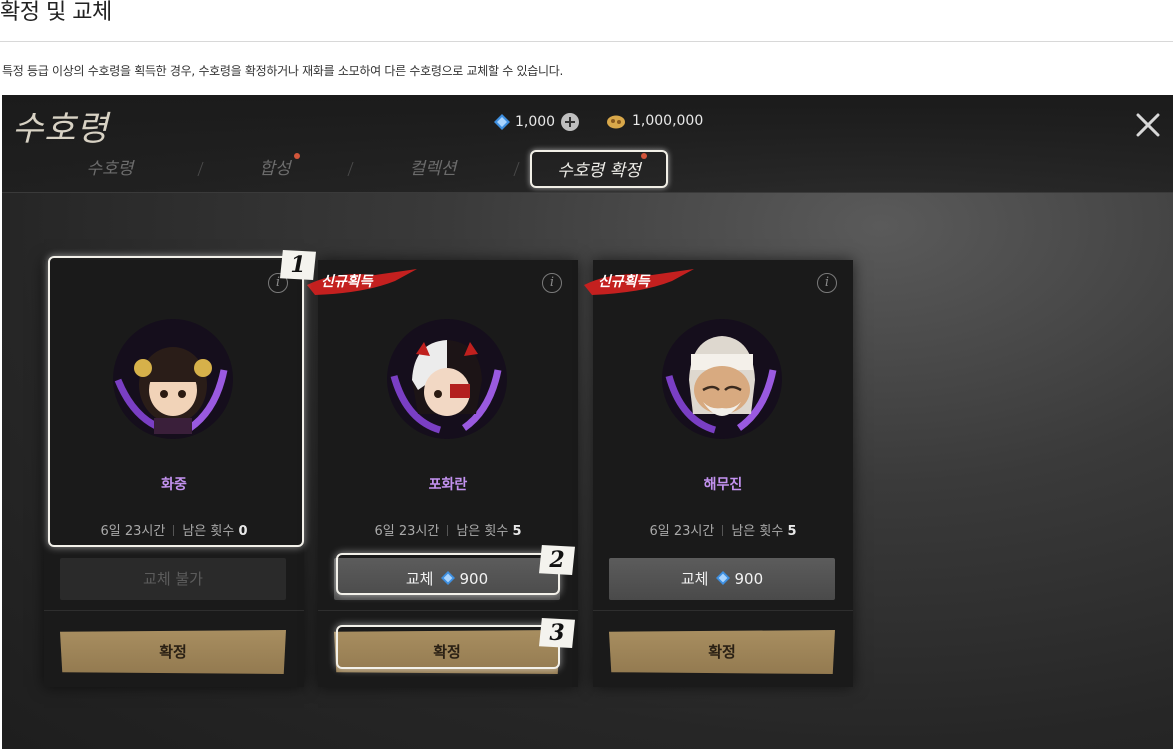 The height and width of the screenshot is (749, 1173). Describe the element at coordinates (749, 579) in the screenshot. I see `swap-cost: 900` at that location.